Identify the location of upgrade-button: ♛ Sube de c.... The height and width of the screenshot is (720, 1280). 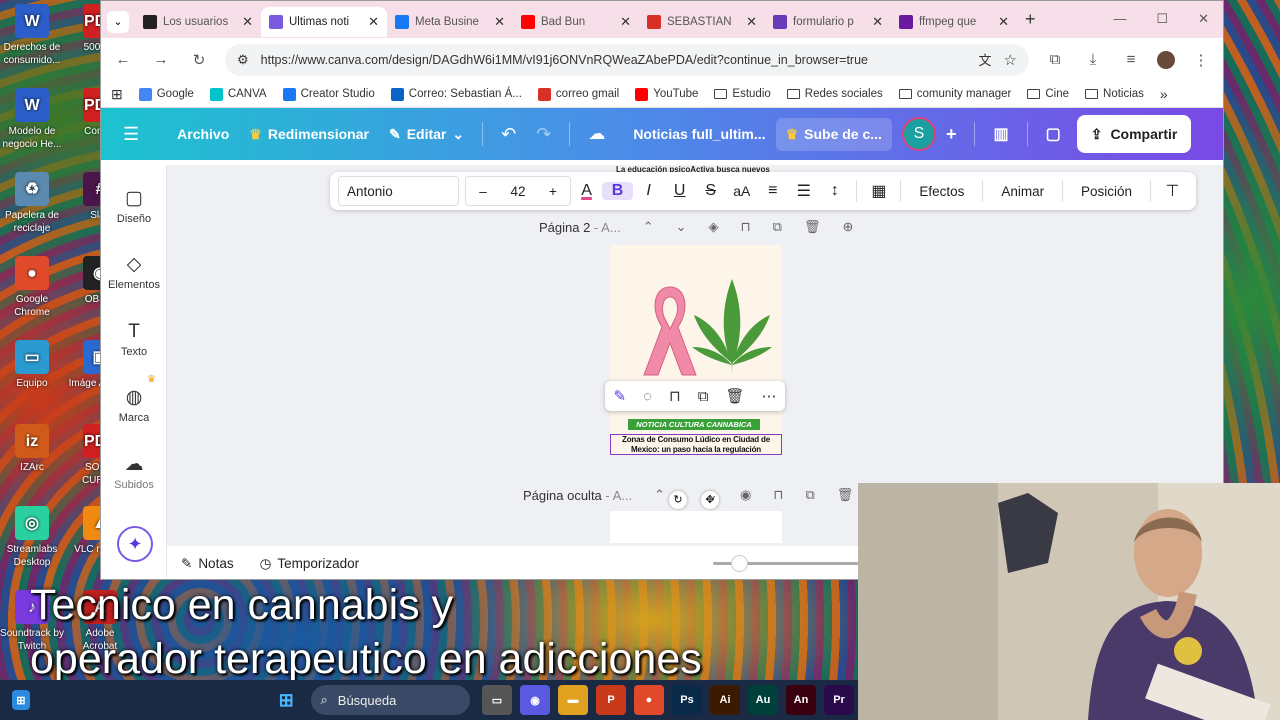
(833, 134).